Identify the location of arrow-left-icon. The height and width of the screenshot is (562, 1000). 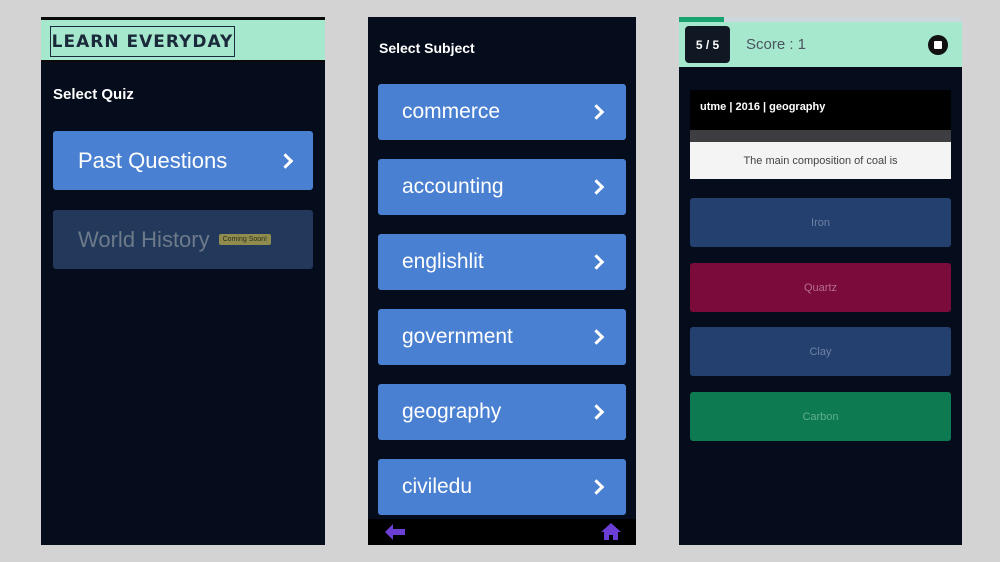
(395, 532).